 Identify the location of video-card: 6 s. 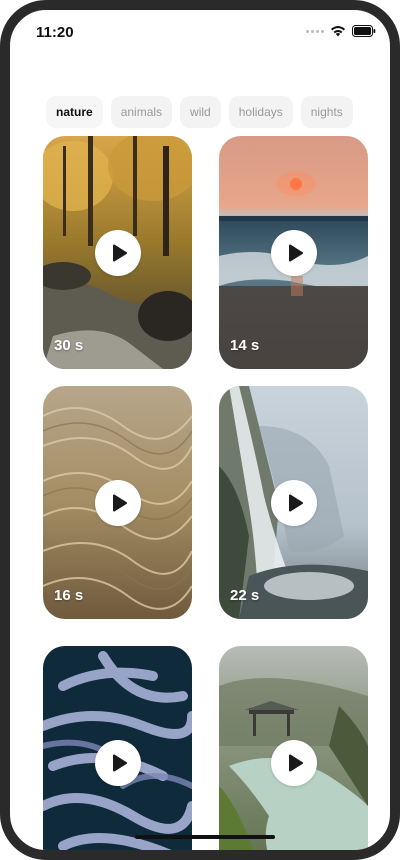
(117, 753).